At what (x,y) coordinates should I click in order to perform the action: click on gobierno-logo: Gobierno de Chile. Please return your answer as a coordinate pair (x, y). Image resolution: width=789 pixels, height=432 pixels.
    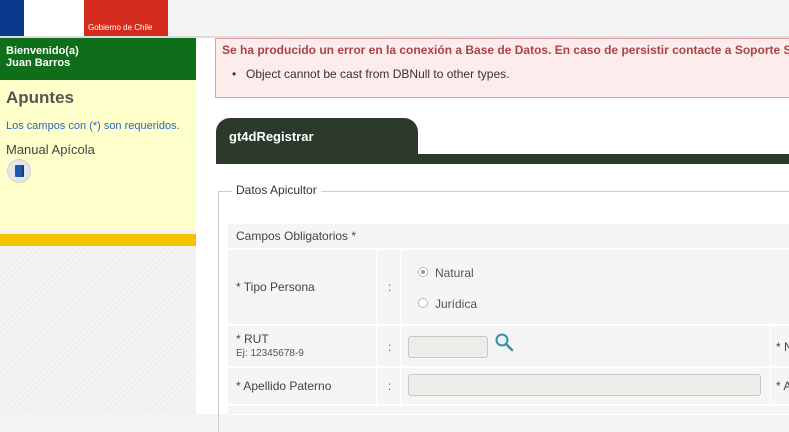
    Looking at the image, I should click on (84, 18).